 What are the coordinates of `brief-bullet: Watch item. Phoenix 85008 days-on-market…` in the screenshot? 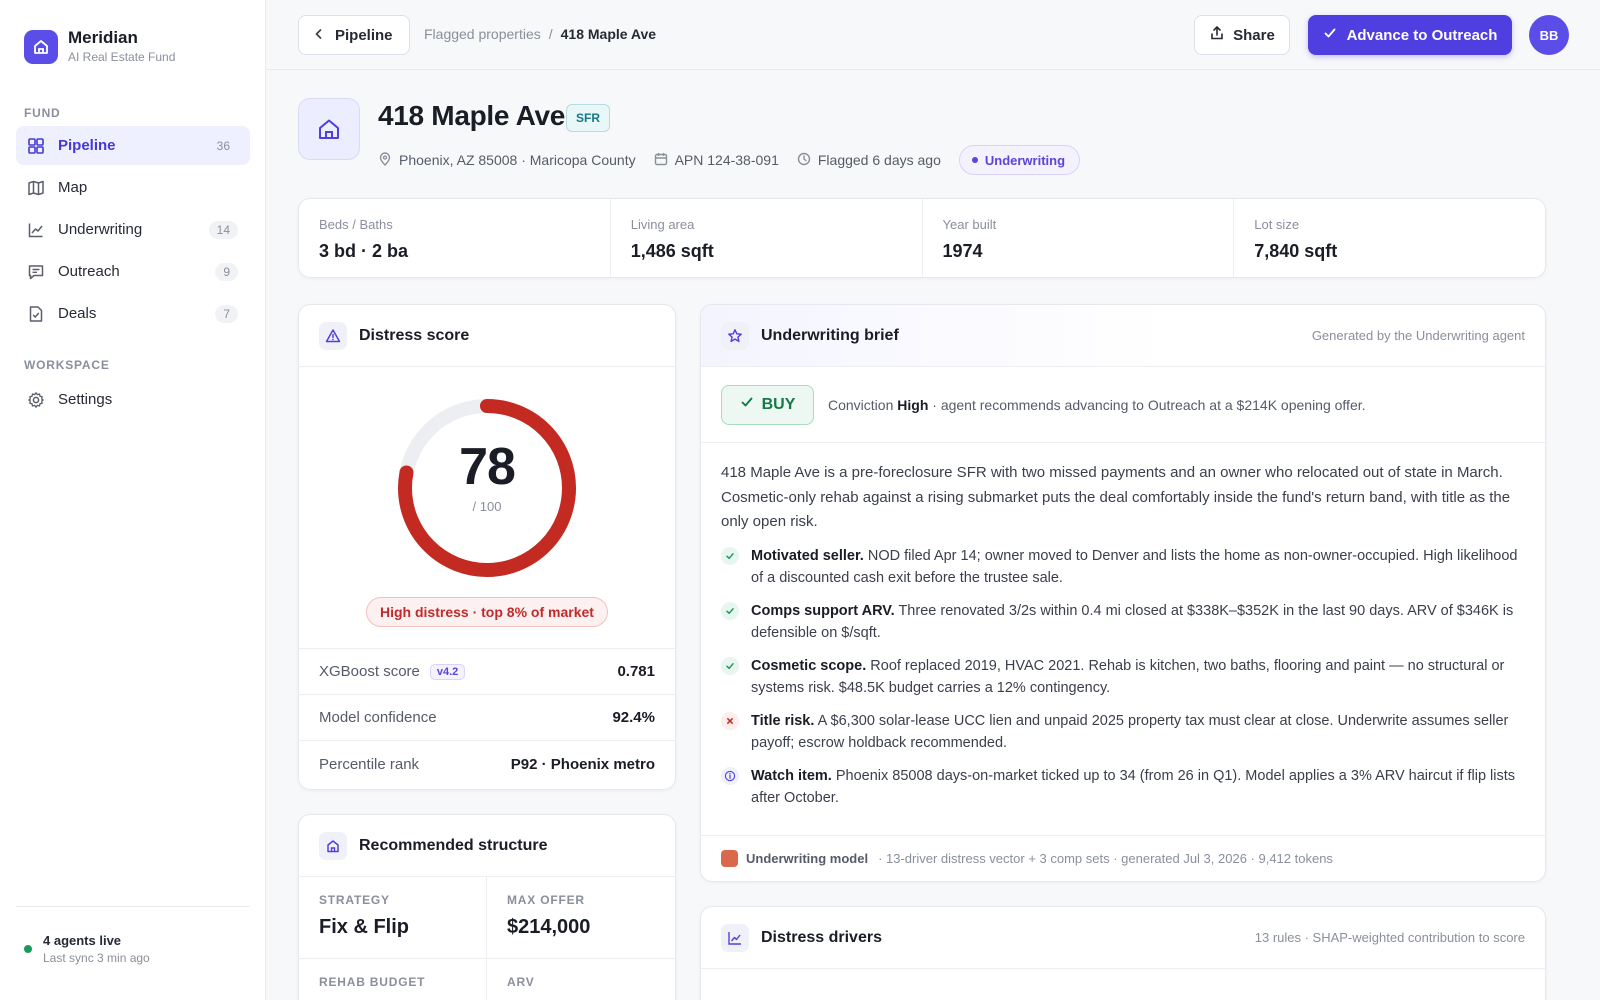 It's located at (1123, 787).